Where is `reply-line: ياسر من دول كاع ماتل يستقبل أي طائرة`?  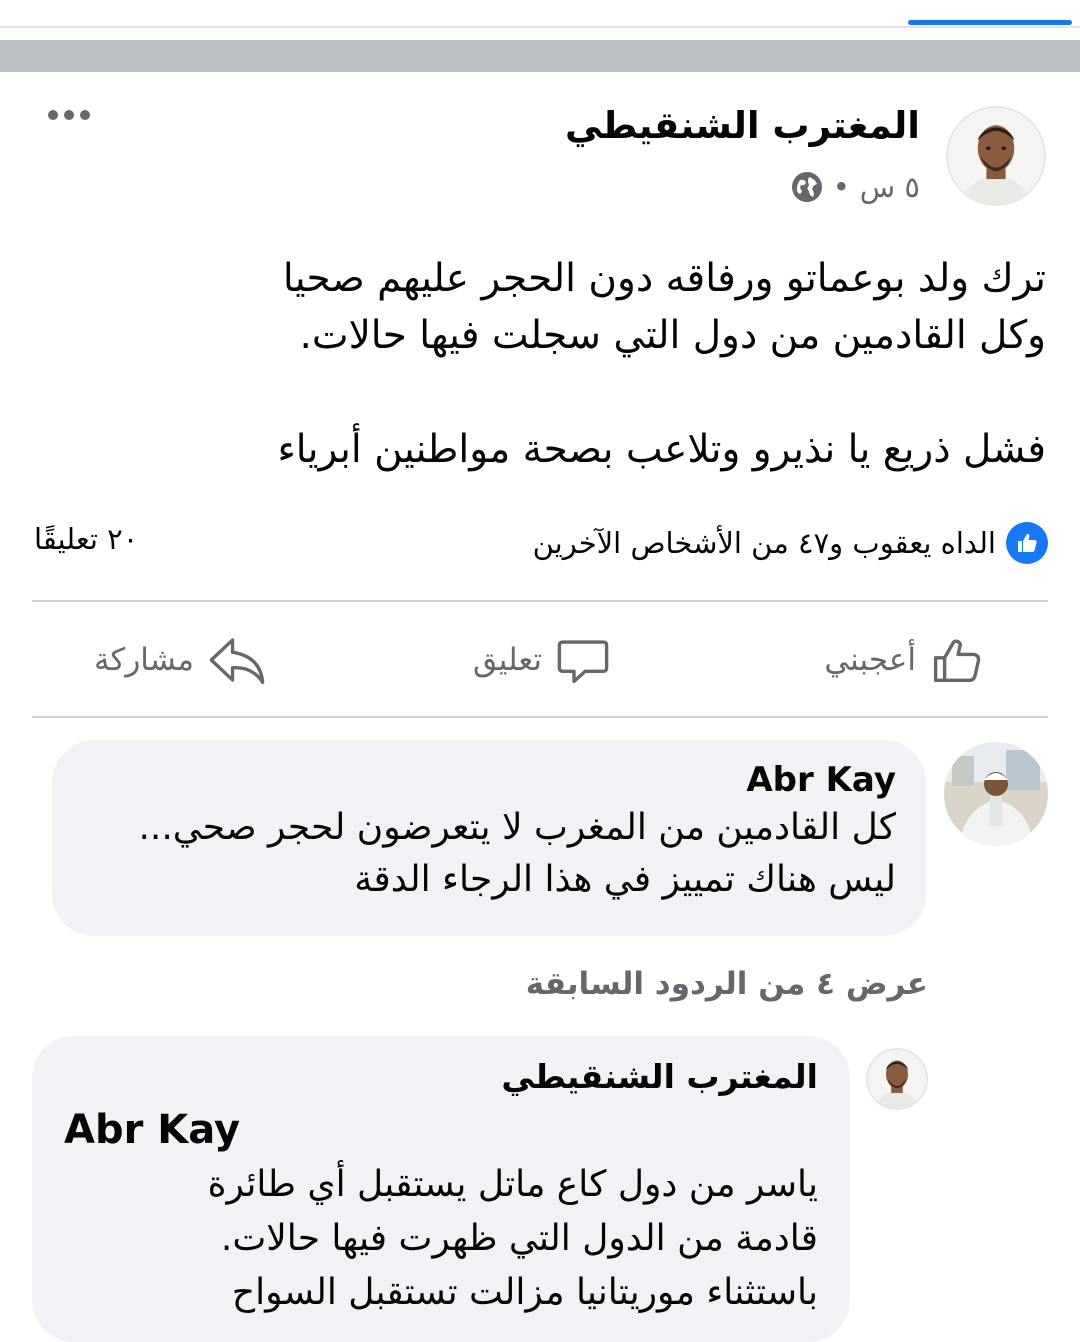
reply-line: ياسر من دول كاع ماتل يستقبل أي طائرة is located at coordinates (512, 1184).